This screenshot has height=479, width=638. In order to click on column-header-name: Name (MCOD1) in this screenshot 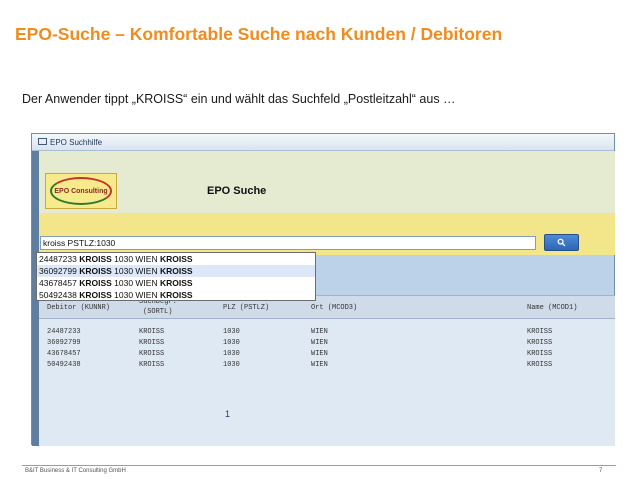, I will do `click(552, 308)`.